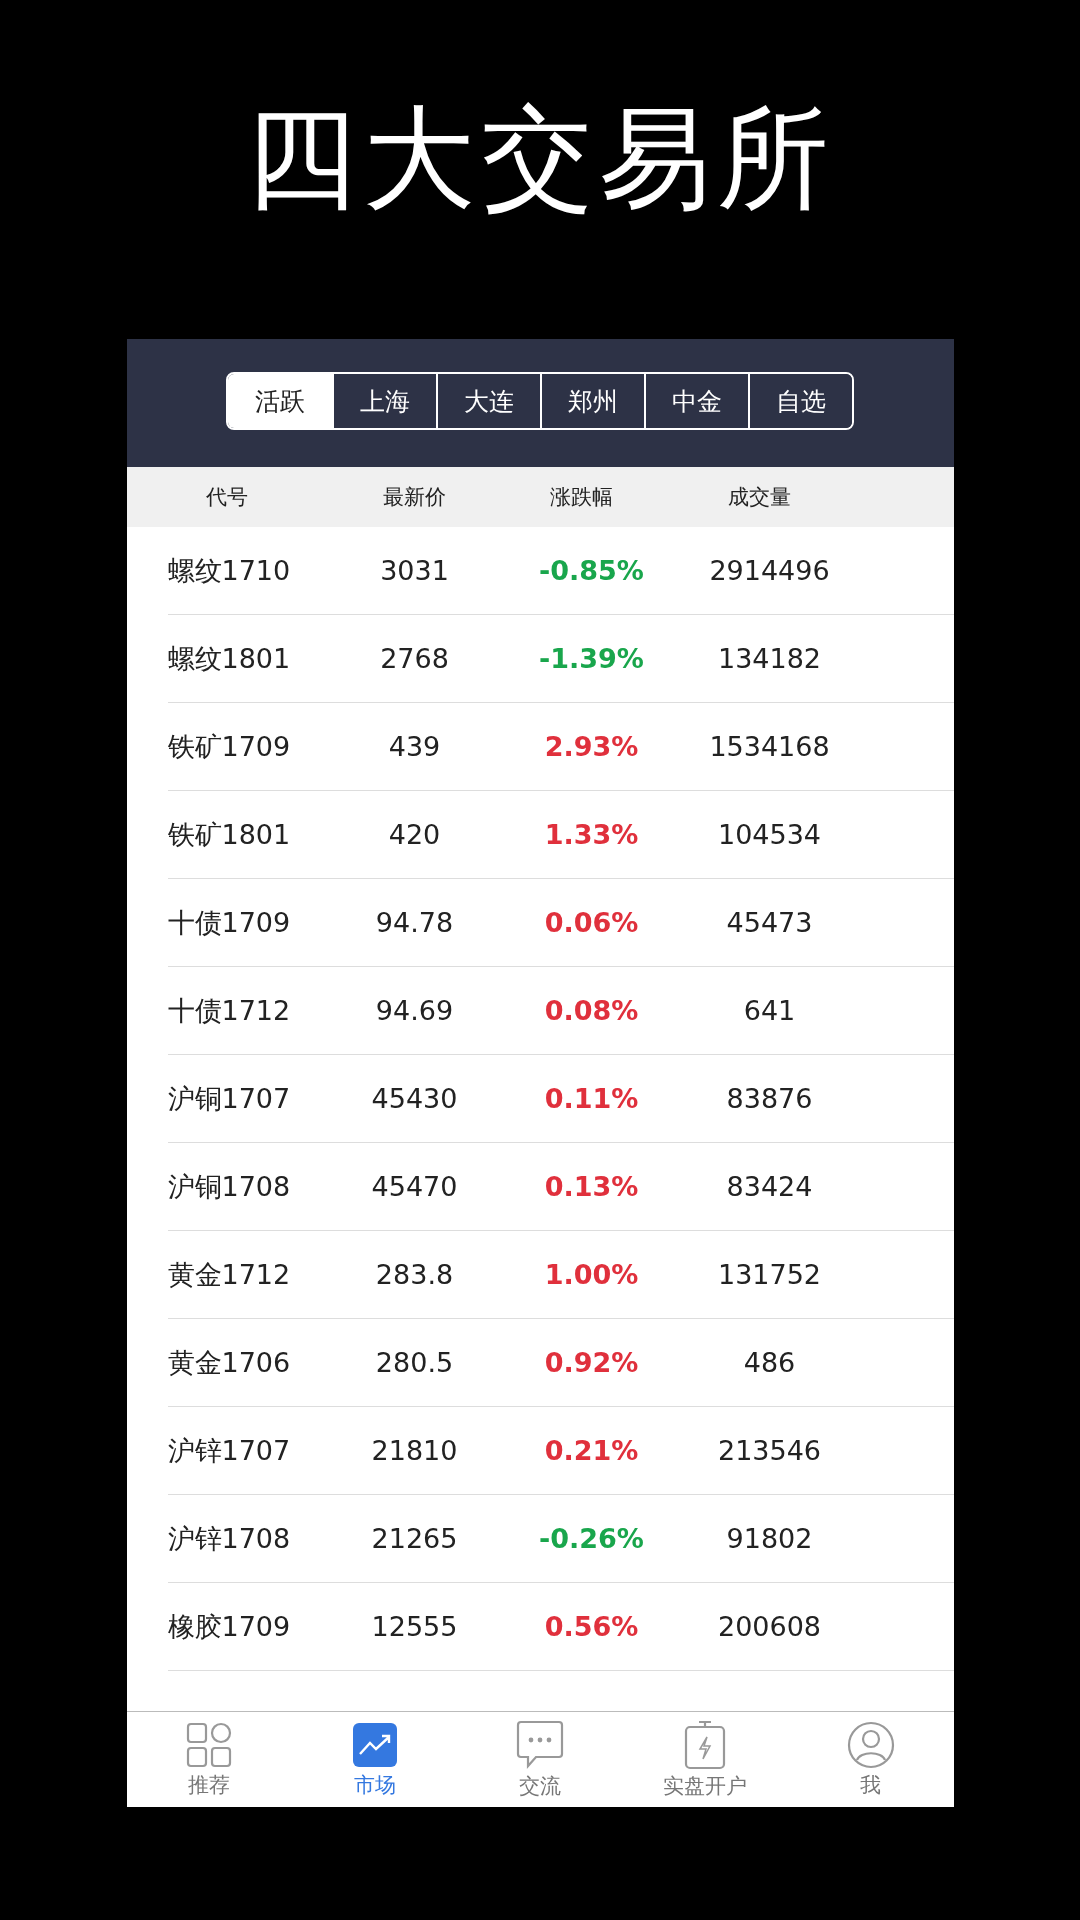  I want to click on volume-cell-text: 83876, so click(769, 1098).